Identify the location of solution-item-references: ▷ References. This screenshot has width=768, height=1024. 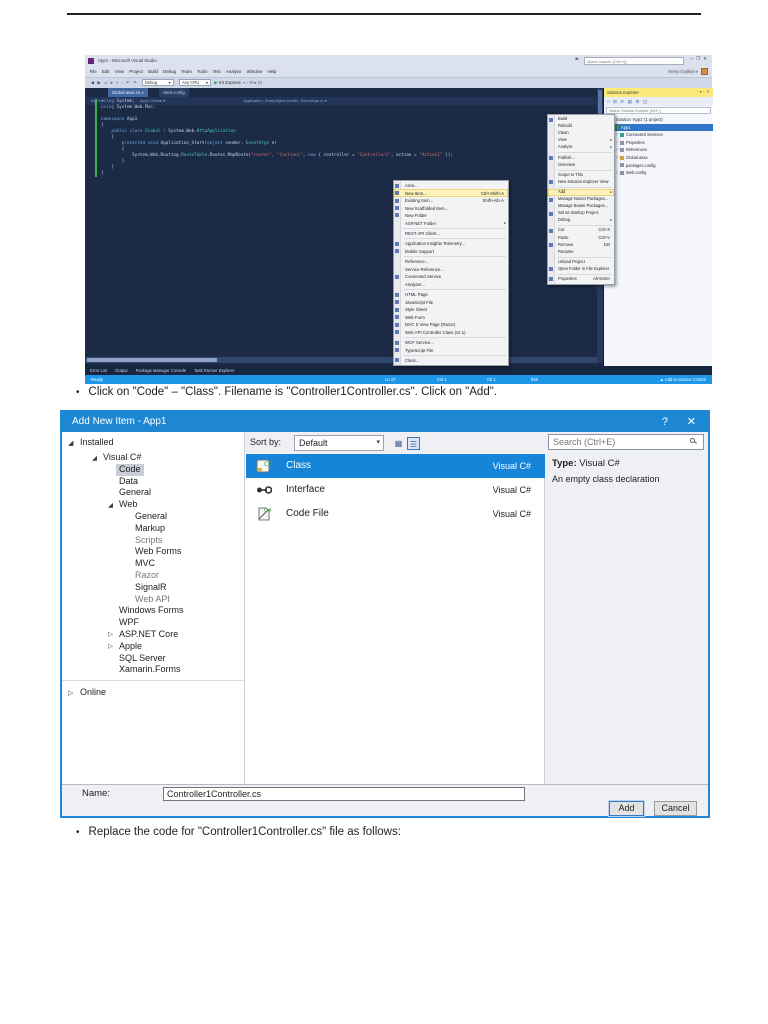
(658, 150).